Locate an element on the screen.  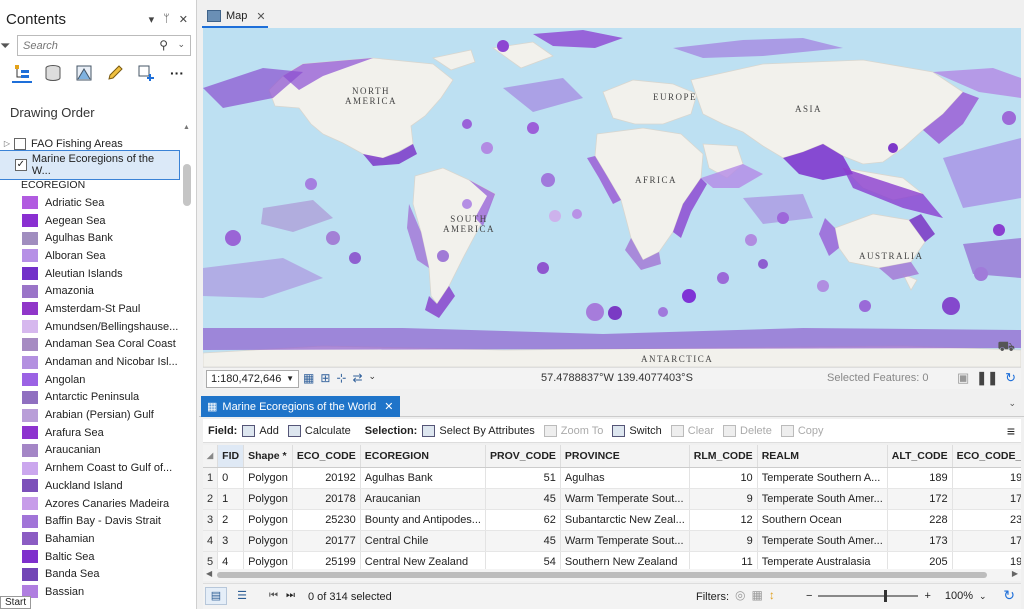
row-header: 5 is located at coordinates (211, 560).